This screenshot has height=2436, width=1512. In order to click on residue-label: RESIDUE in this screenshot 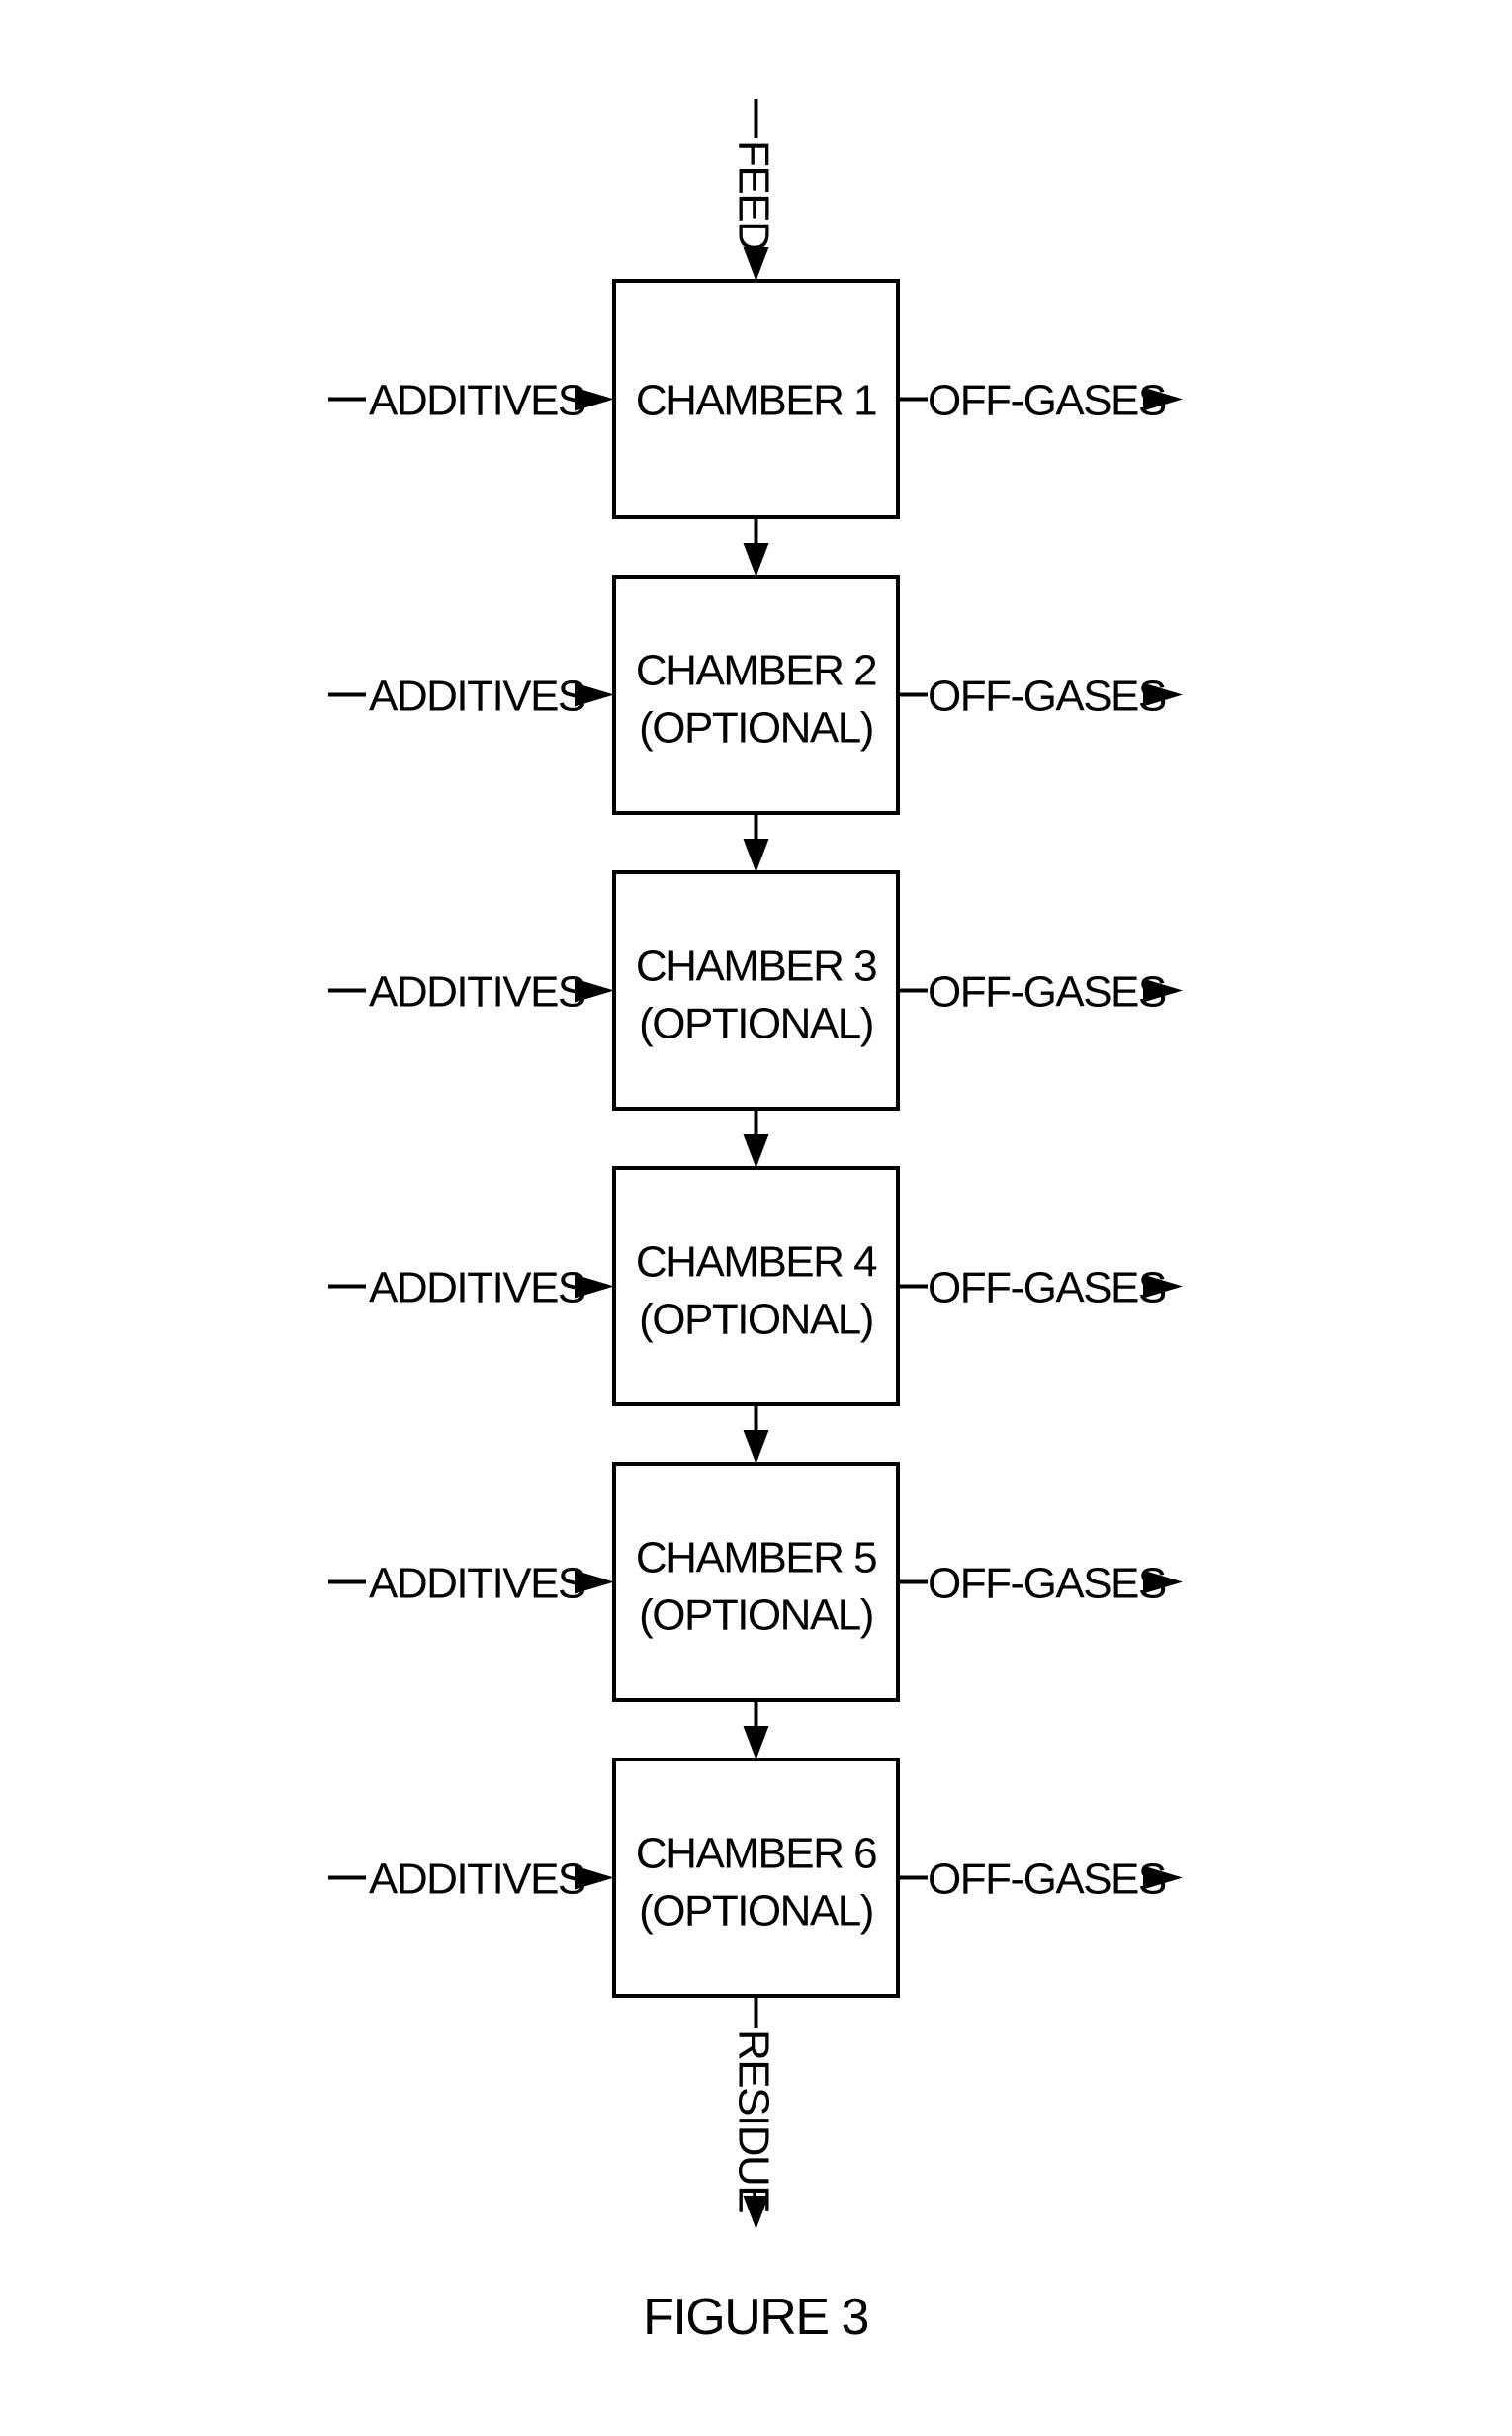, I will do `click(754, 2121)`.